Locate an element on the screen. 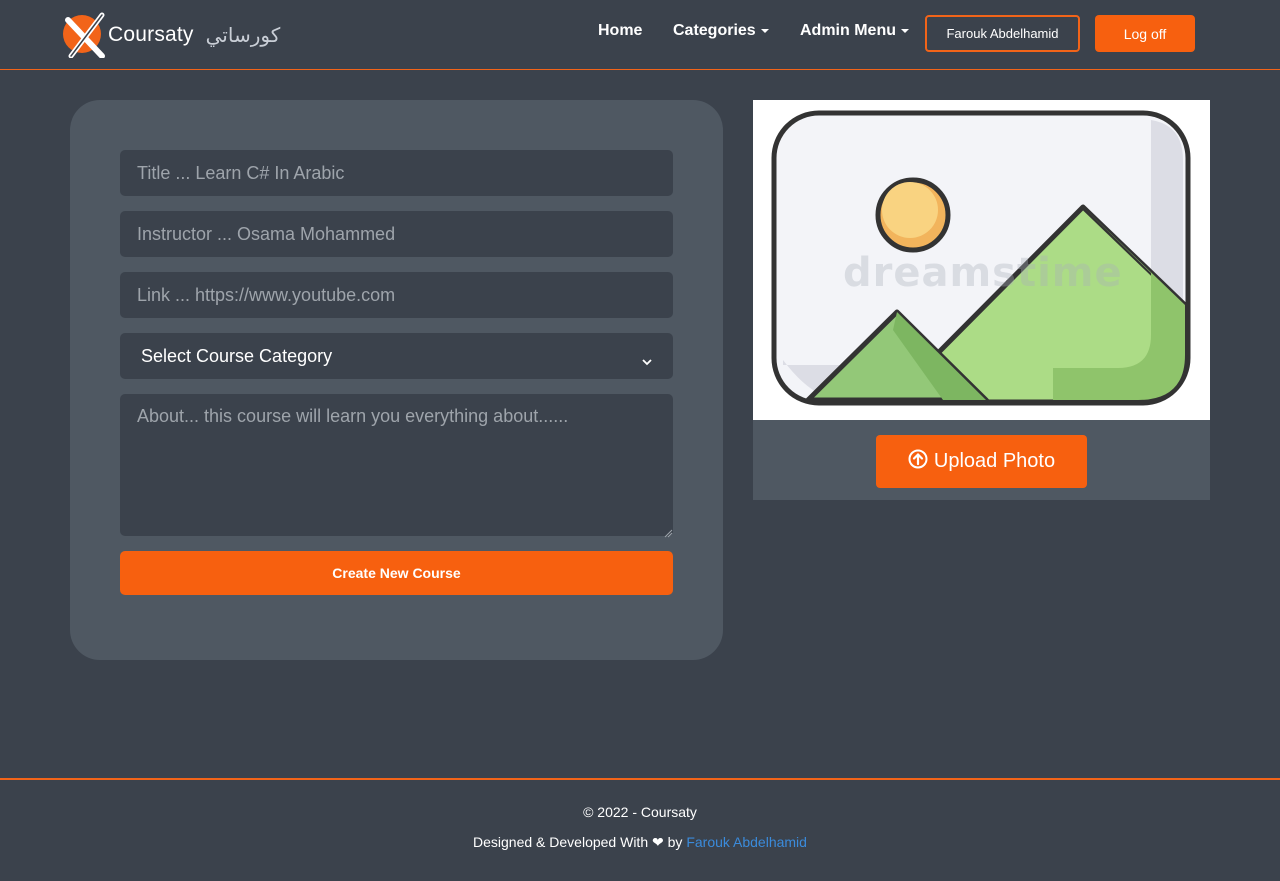  brand-name-arabic: كورساتي is located at coordinates (243, 35).